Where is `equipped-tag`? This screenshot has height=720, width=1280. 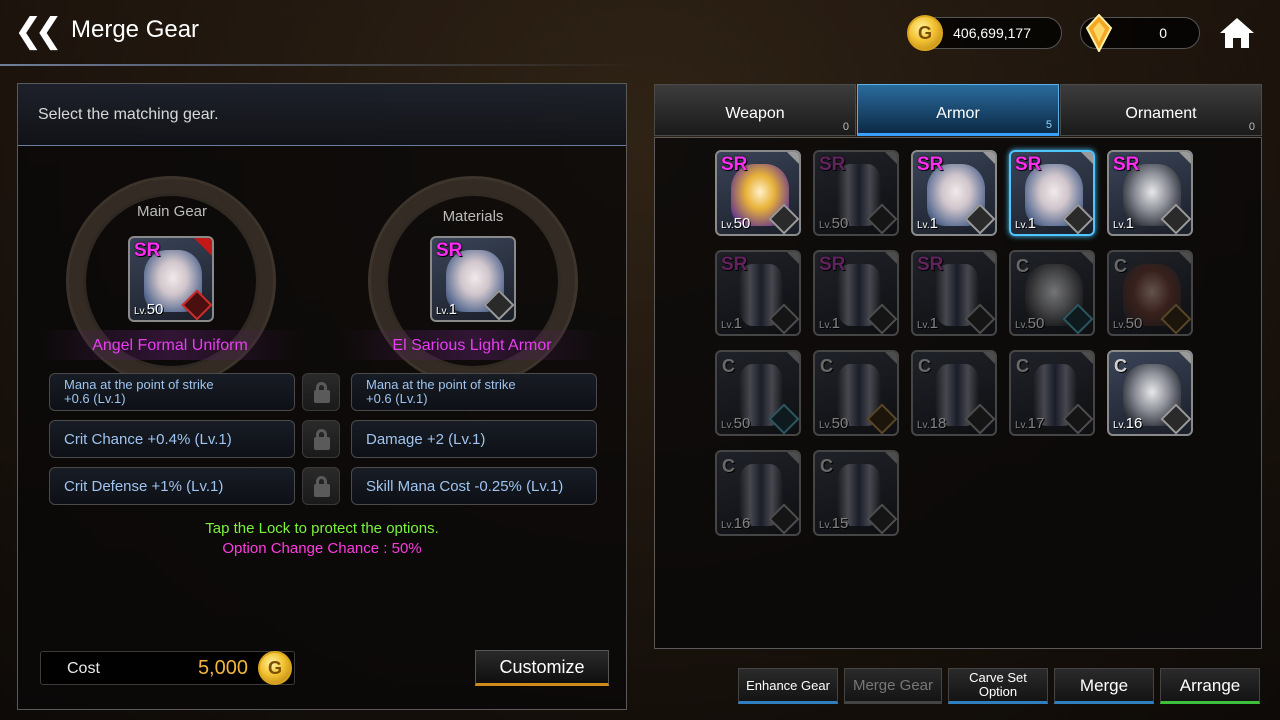 equipped-tag is located at coordinates (202, 248).